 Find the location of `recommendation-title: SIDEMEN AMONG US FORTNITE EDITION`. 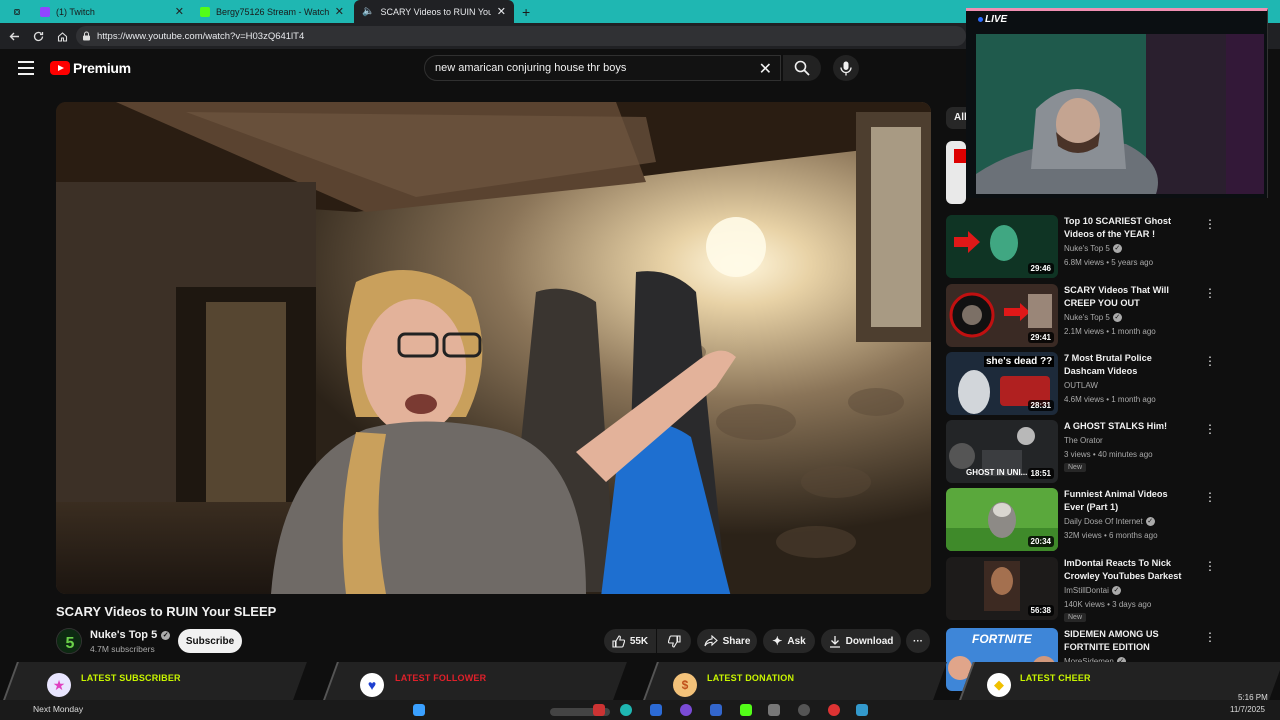

recommendation-title: SIDEMEN AMONG US FORTNITE EDITION is located at coordinates (1126, 641).